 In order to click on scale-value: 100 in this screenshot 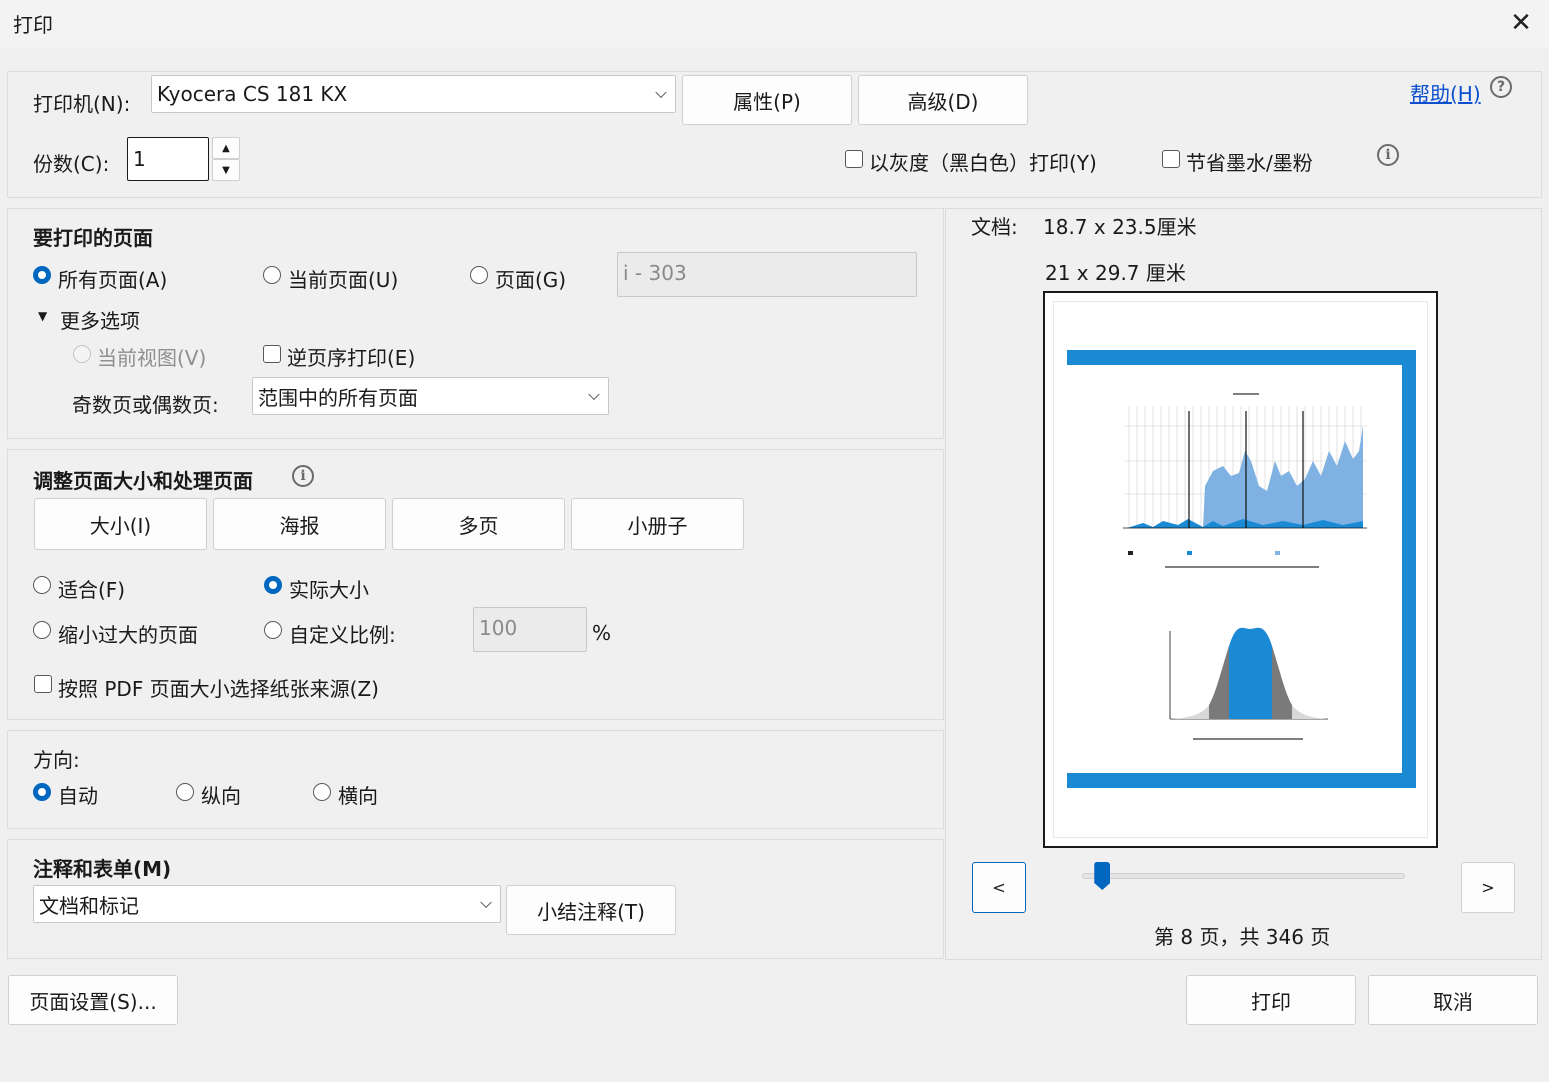, I will do `click(498, 628)`.